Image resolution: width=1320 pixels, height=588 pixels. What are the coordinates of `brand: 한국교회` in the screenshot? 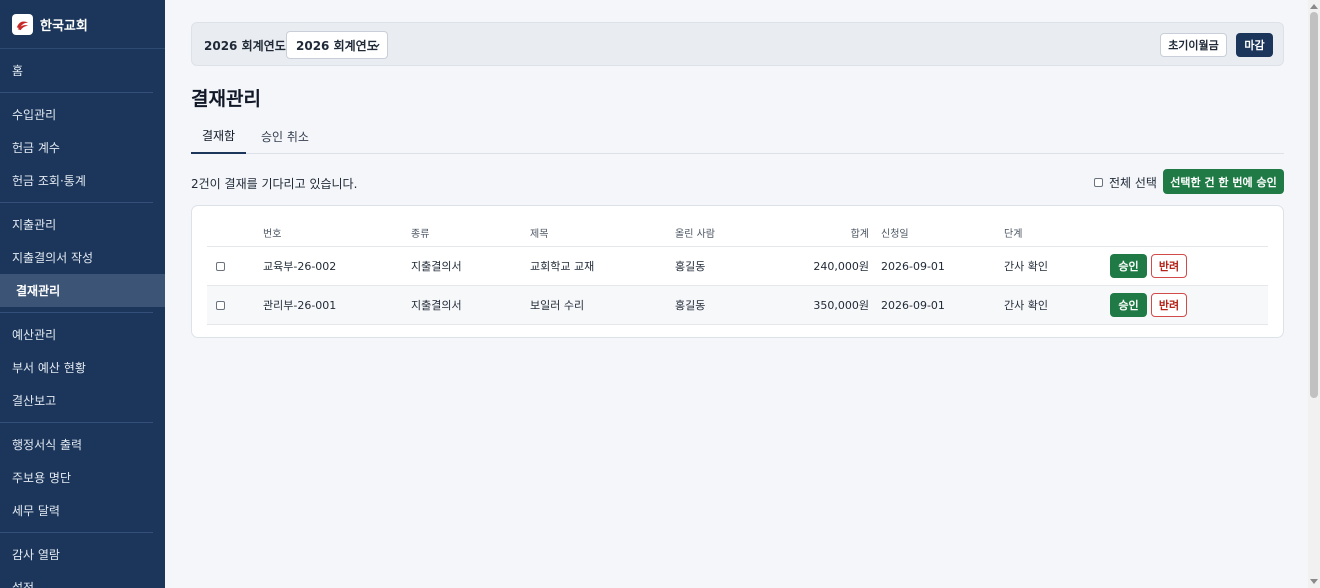 It's located at (82, 24).